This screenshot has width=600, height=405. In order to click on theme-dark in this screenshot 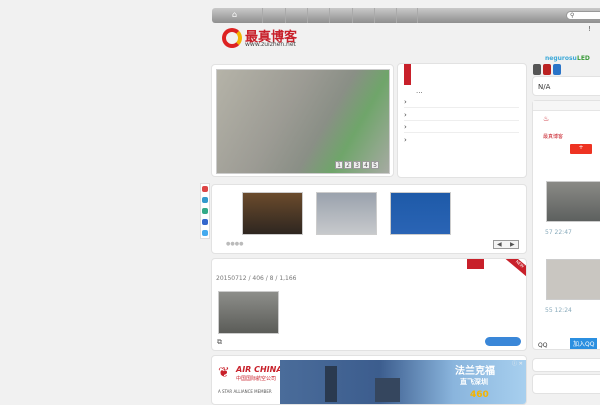, I will do `click(537, 69)`.